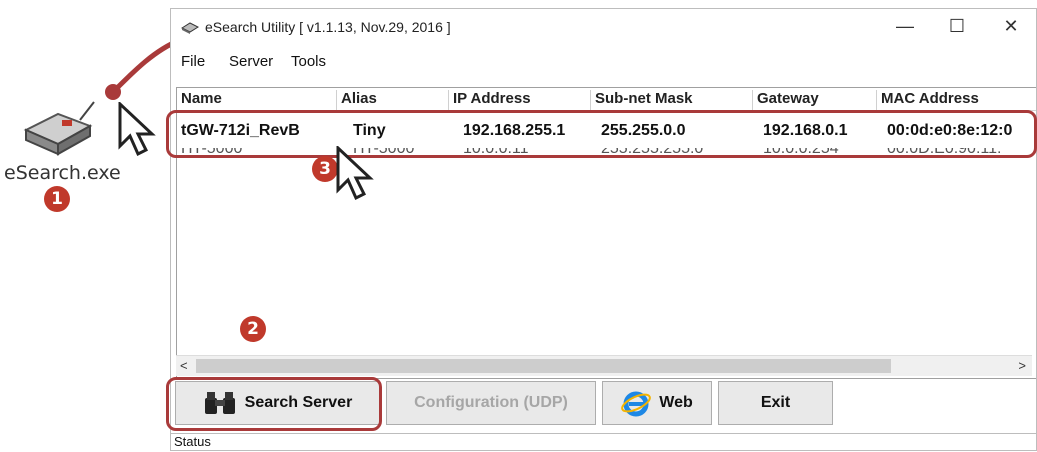 The height and width of the screenshot is (452, 1037). I want to click on device-icon, so click(59, 128).